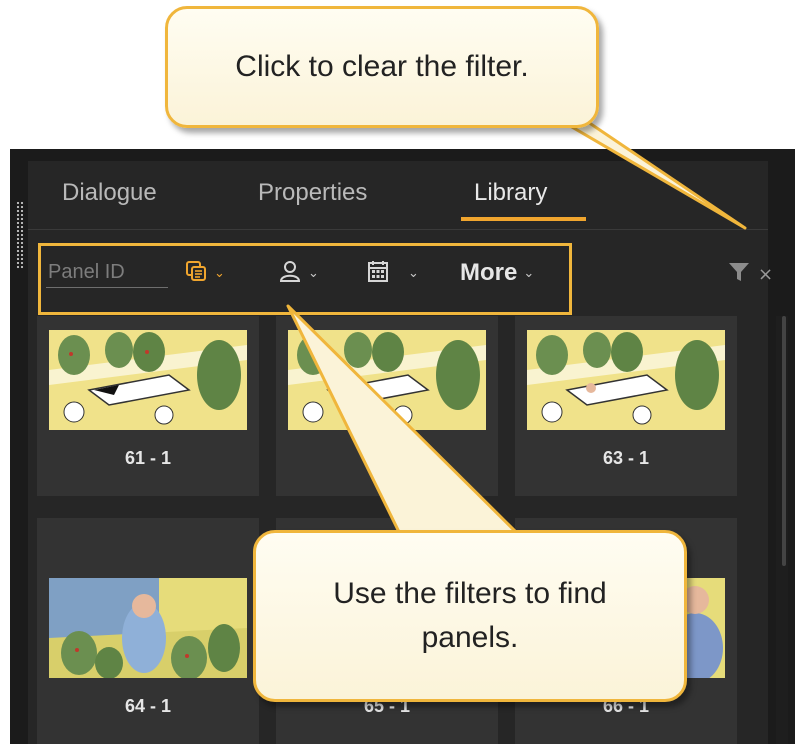 Image resolution: width=795 pixels, height=744 pixels. I want to click on thumbnail-card: 64 - 1, so click(148, 631).